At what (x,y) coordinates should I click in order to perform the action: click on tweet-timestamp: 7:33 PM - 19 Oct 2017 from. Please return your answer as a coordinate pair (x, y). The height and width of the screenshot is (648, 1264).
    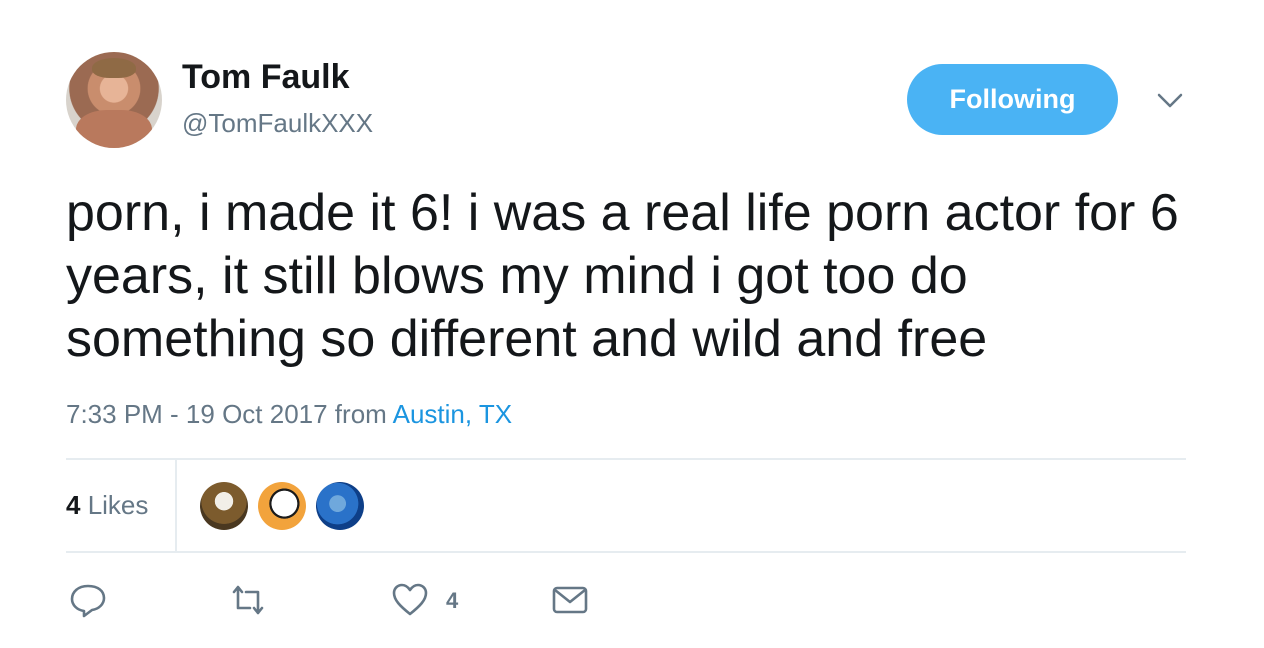
    Looking at the image, I should click on (229, 414).